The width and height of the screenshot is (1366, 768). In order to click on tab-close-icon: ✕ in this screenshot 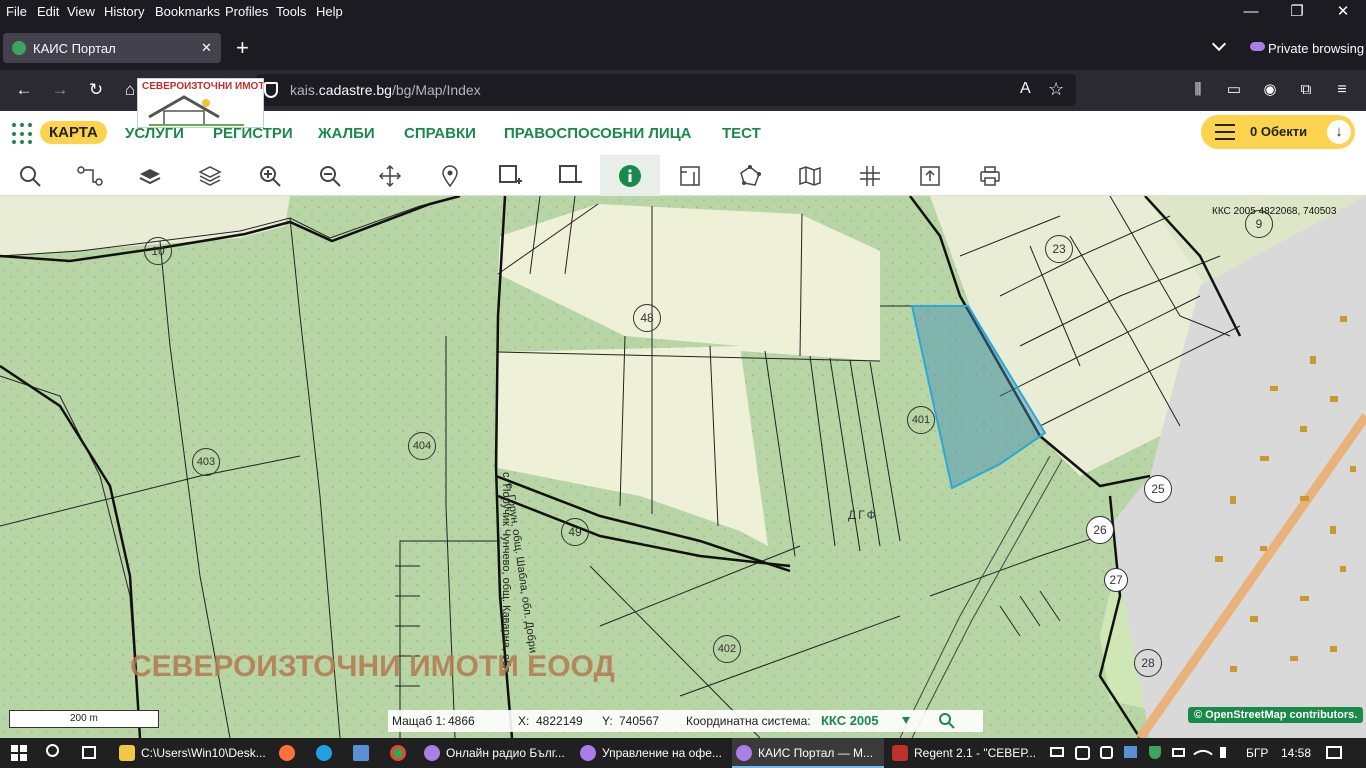, I will do `click(206, 48)`.